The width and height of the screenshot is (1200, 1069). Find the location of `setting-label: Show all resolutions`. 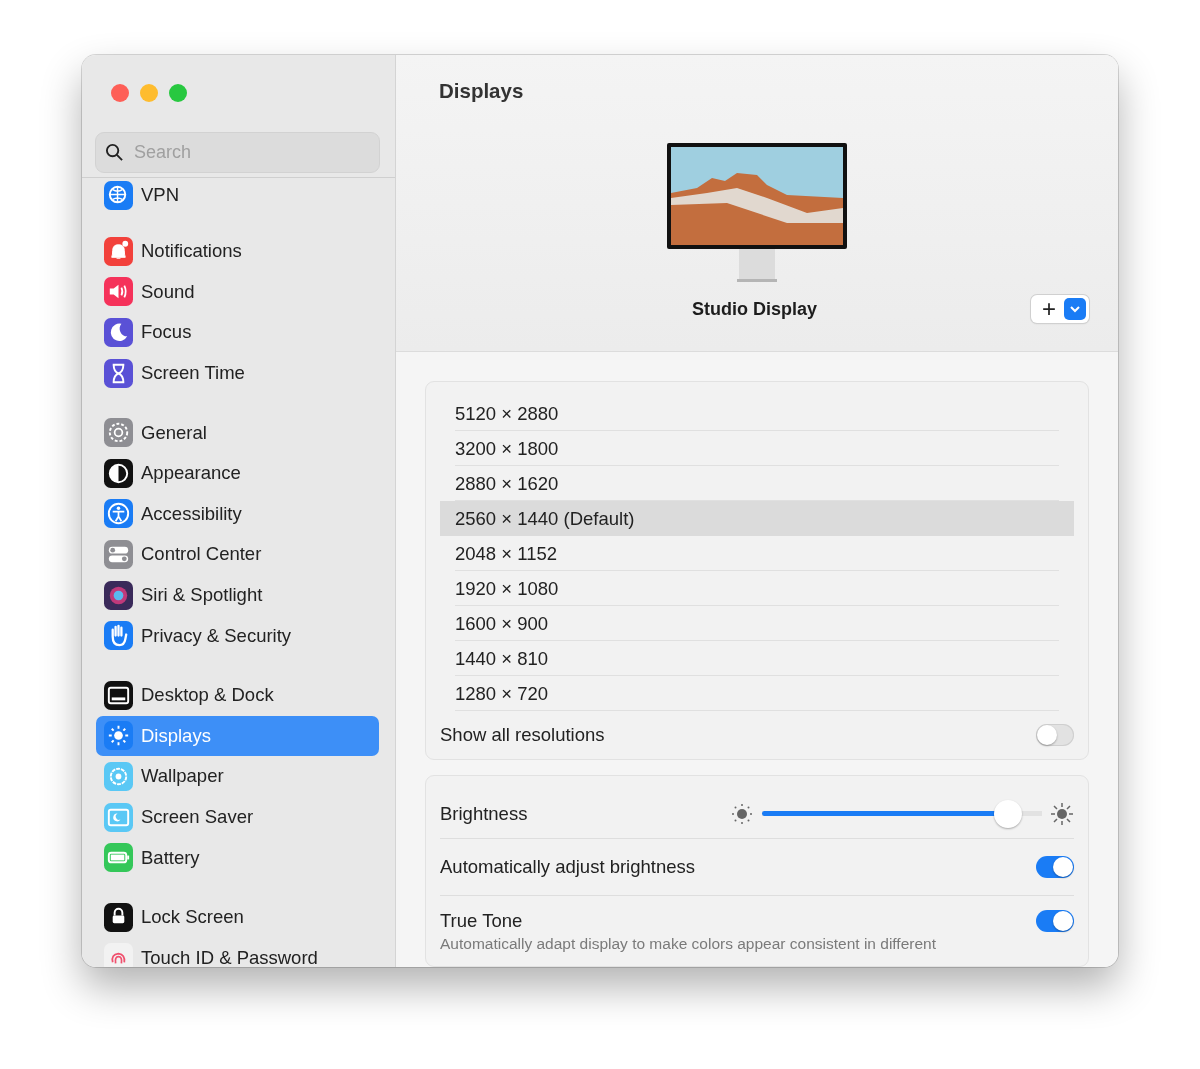

setting-label: Show all resolutions is located at coordinates (522, 735).